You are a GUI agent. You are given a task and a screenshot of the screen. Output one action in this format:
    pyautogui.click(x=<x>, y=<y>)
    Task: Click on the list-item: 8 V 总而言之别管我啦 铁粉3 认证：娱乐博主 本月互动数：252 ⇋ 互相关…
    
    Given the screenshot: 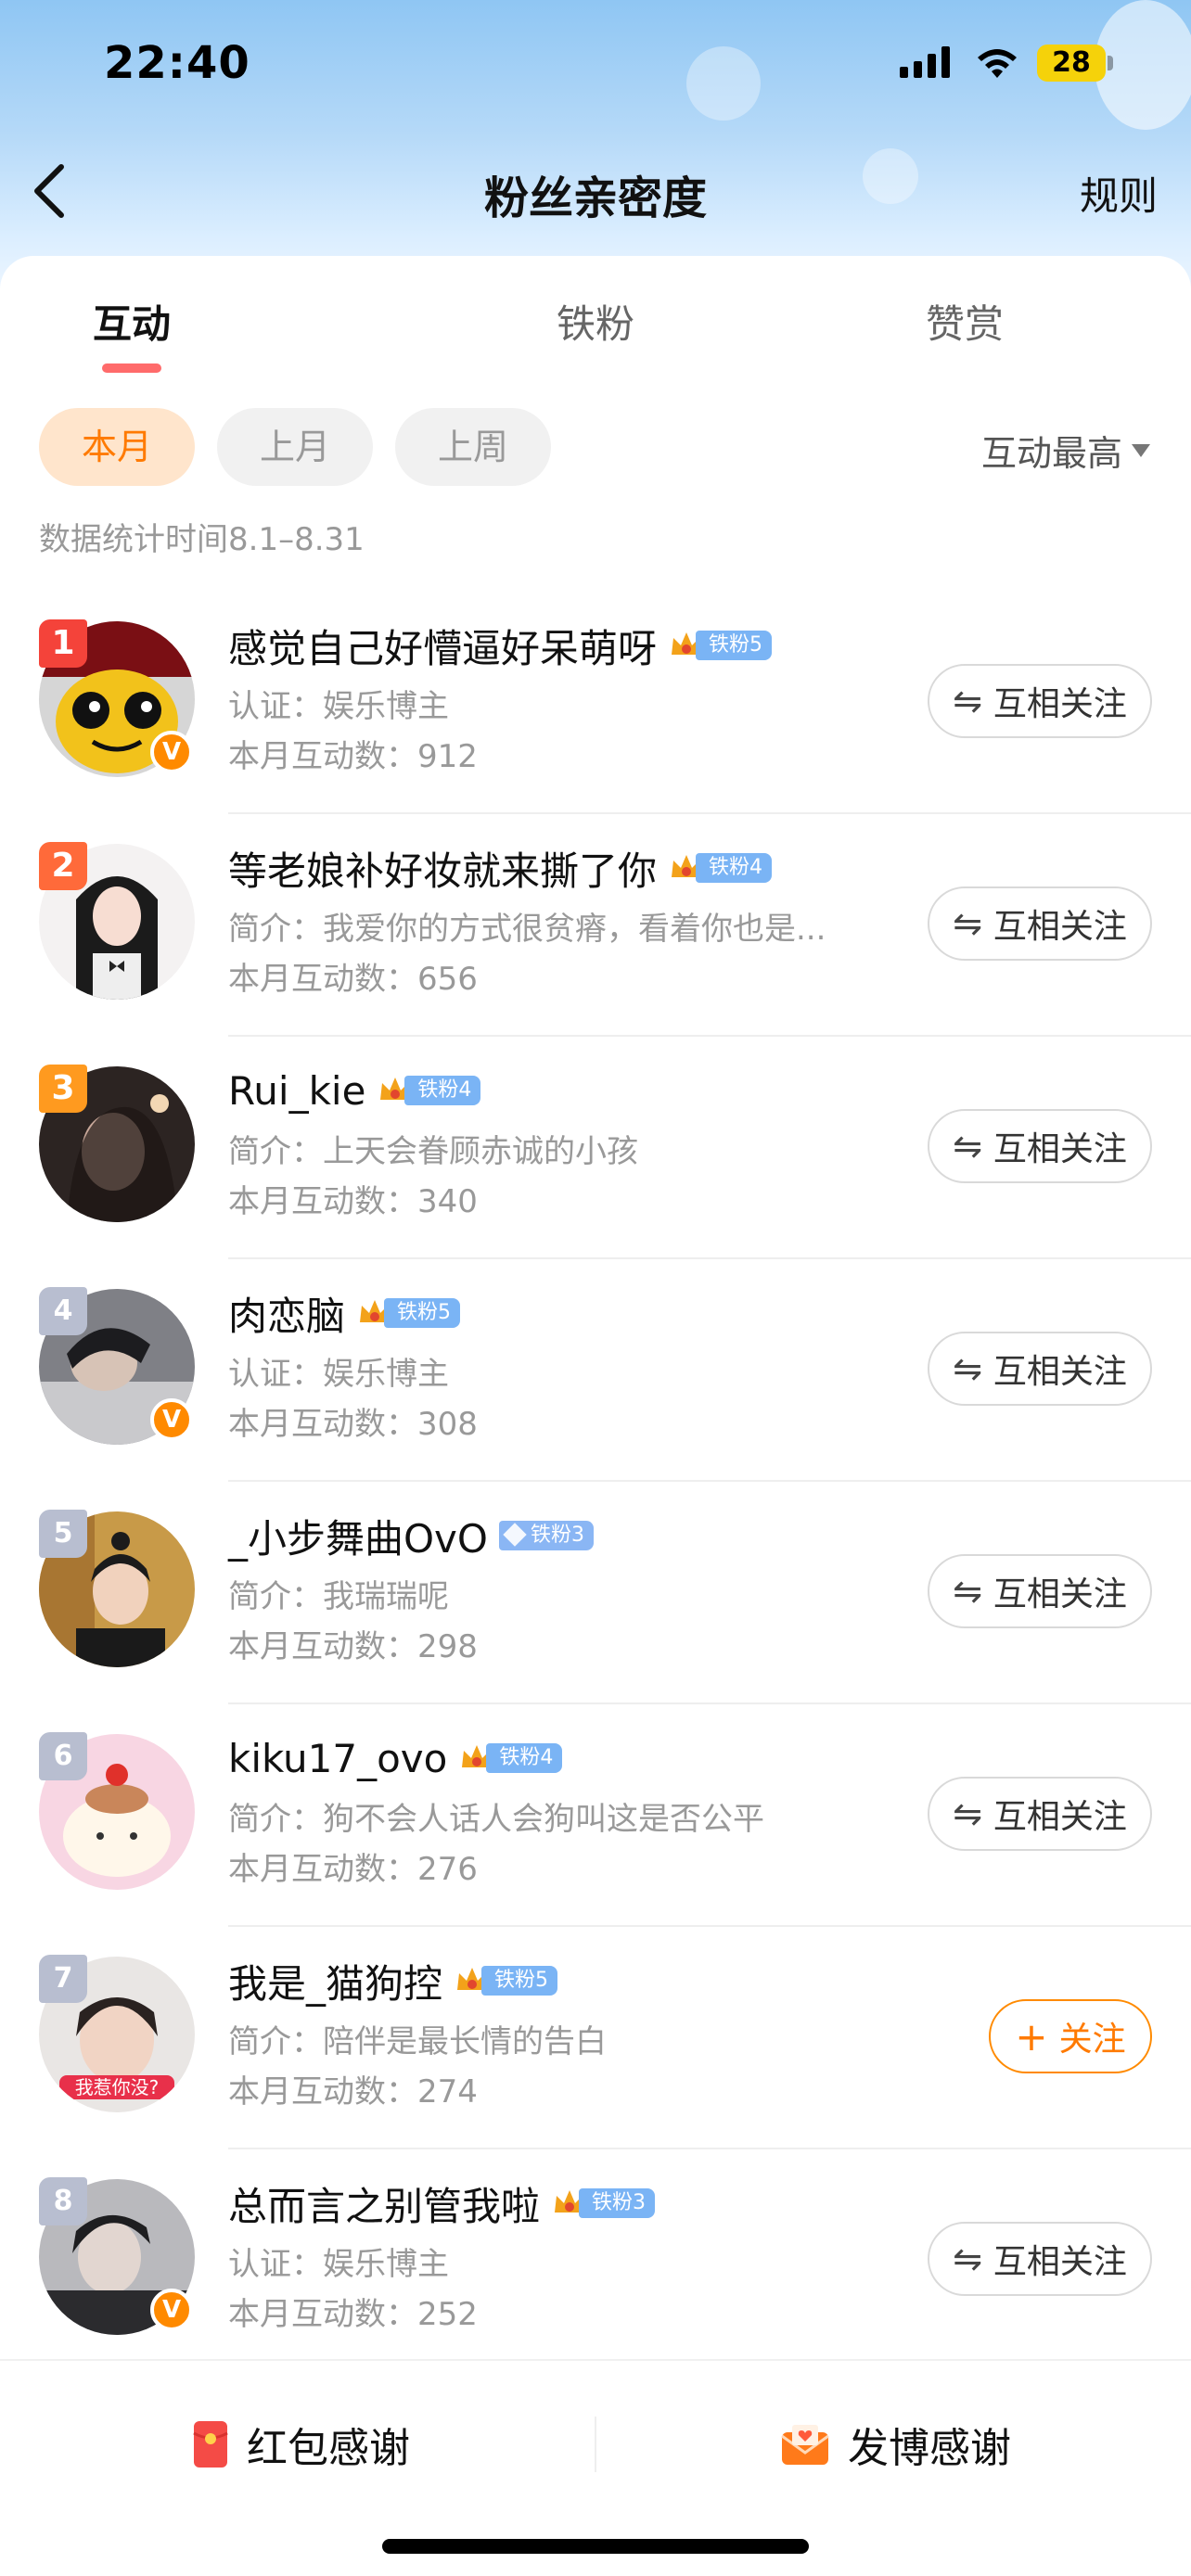 What is the action you would take?
    pyautogui.click(x=595, y=2260)
    